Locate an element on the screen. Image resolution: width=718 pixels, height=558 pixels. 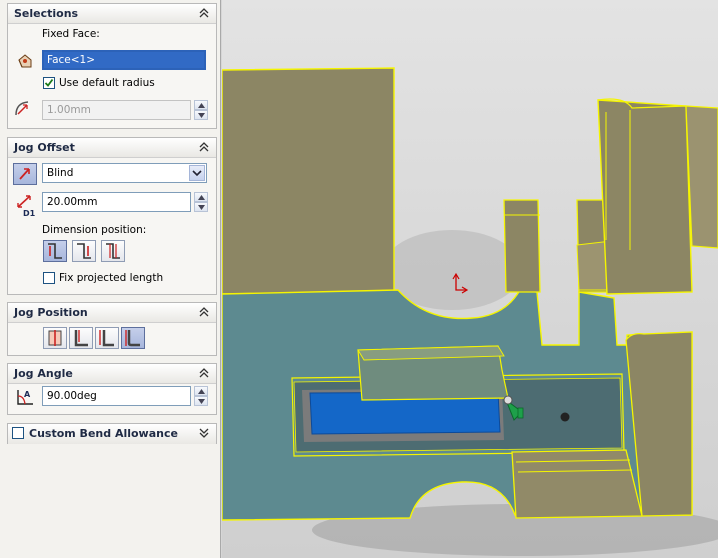
reverse-direction-button is located at coordinates (25, 174).